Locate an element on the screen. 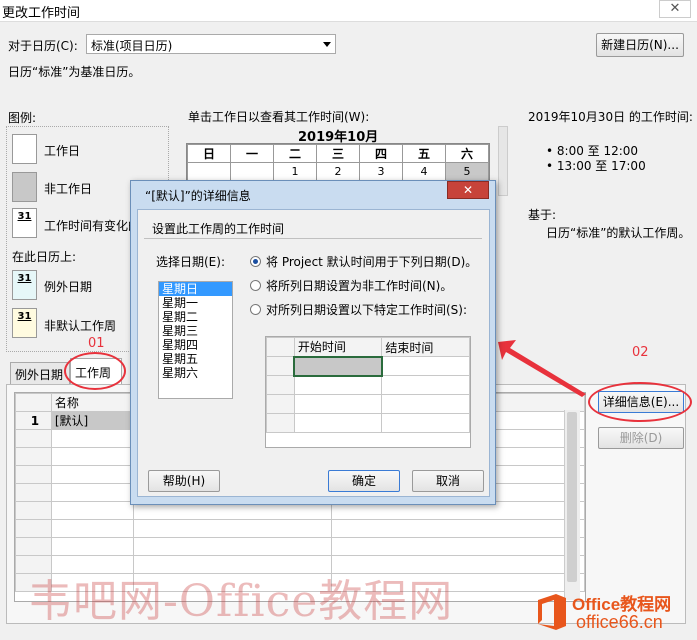 This screenshot has width=697, height=640. radio-nonworking is located at coordinates (255, 285).